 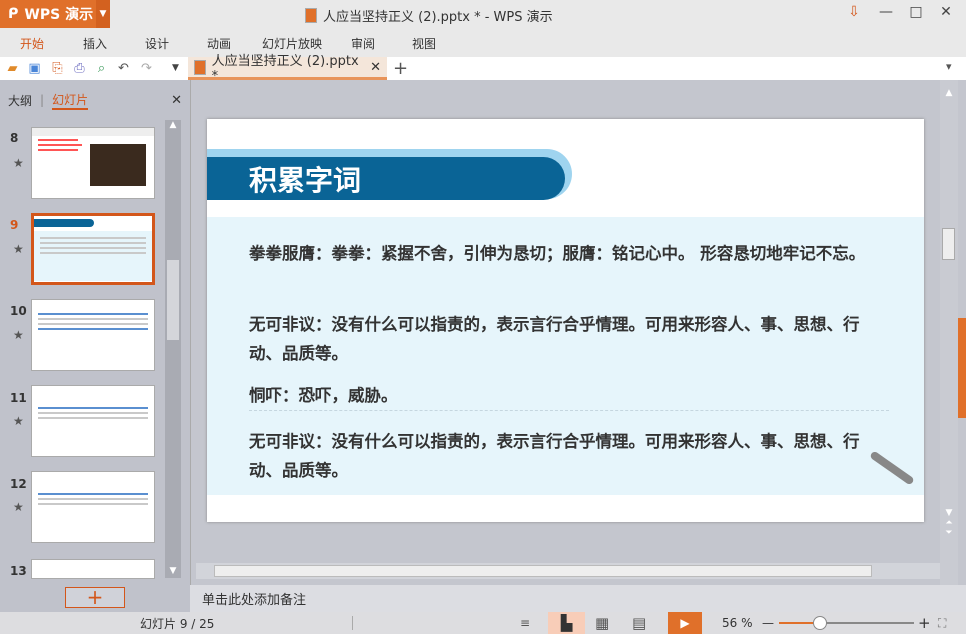 I want to click on tab-view: 视图, so click(x=424, y=43).